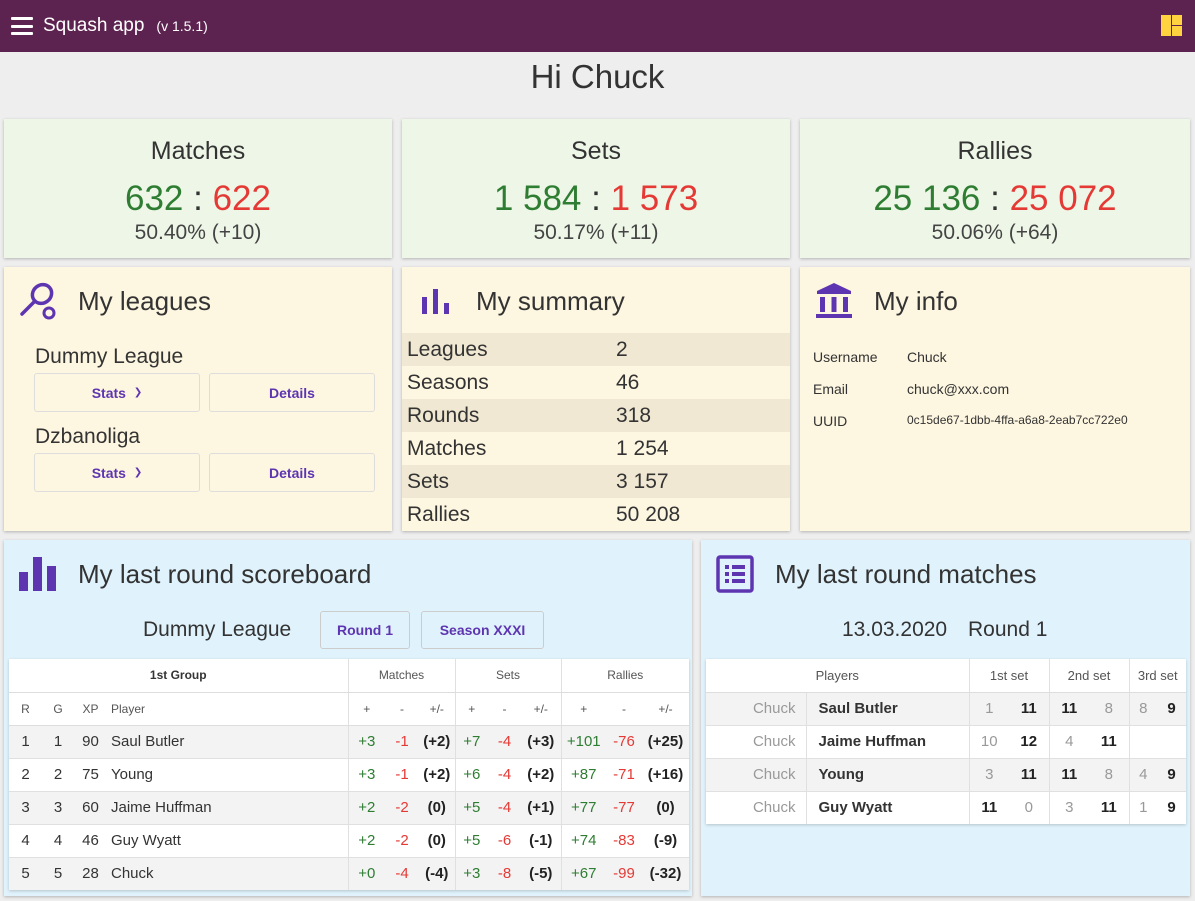  I want to click on summary-value: 318, so click(634, 415).